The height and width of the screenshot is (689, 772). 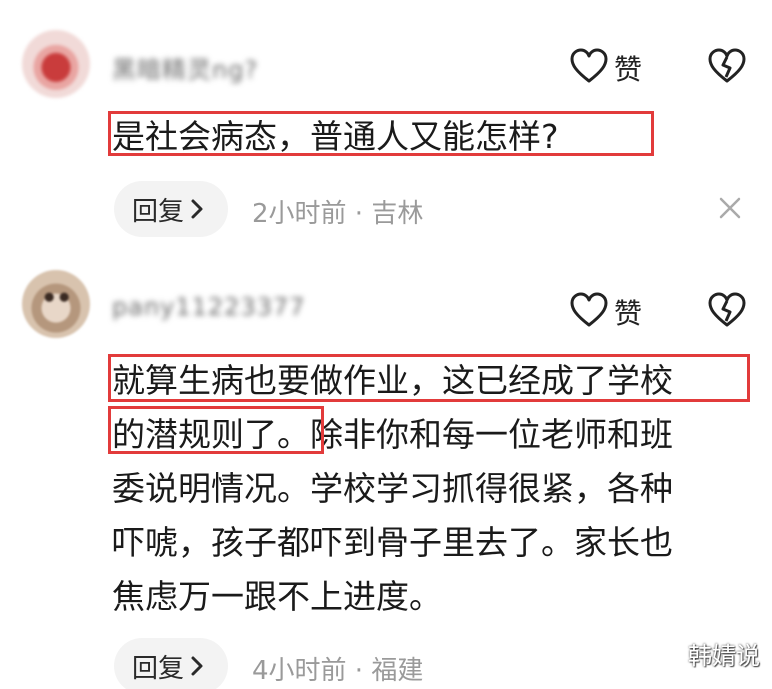 I want to click on username: pany11223377, so click(x=209, y=307).